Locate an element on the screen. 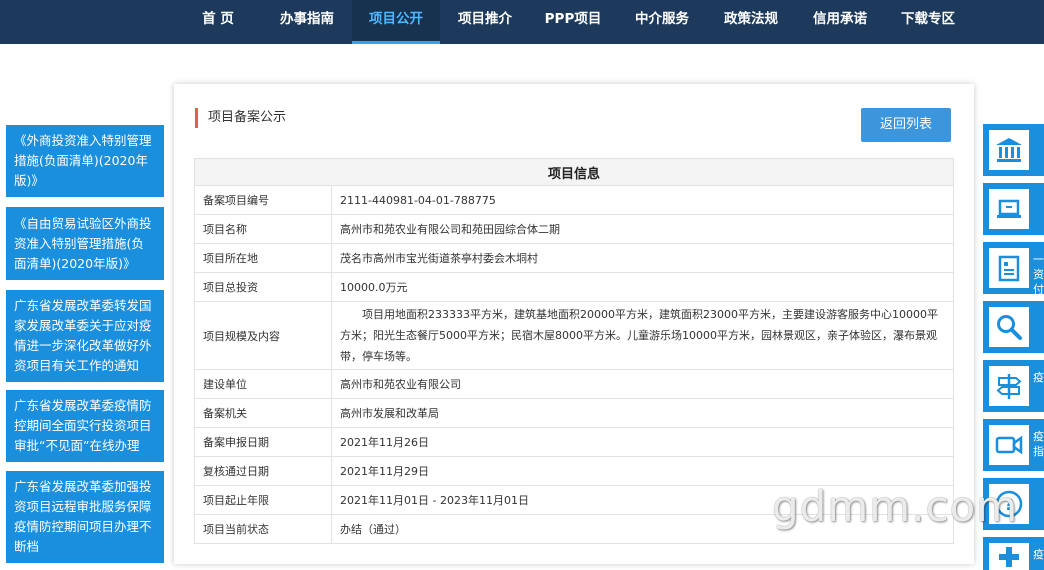 The width and height of the screenshot is (1044, 570). row-value: 高州市和苑农业有限公司和苑田园综合体二期 is located at coordinates (642, 229).